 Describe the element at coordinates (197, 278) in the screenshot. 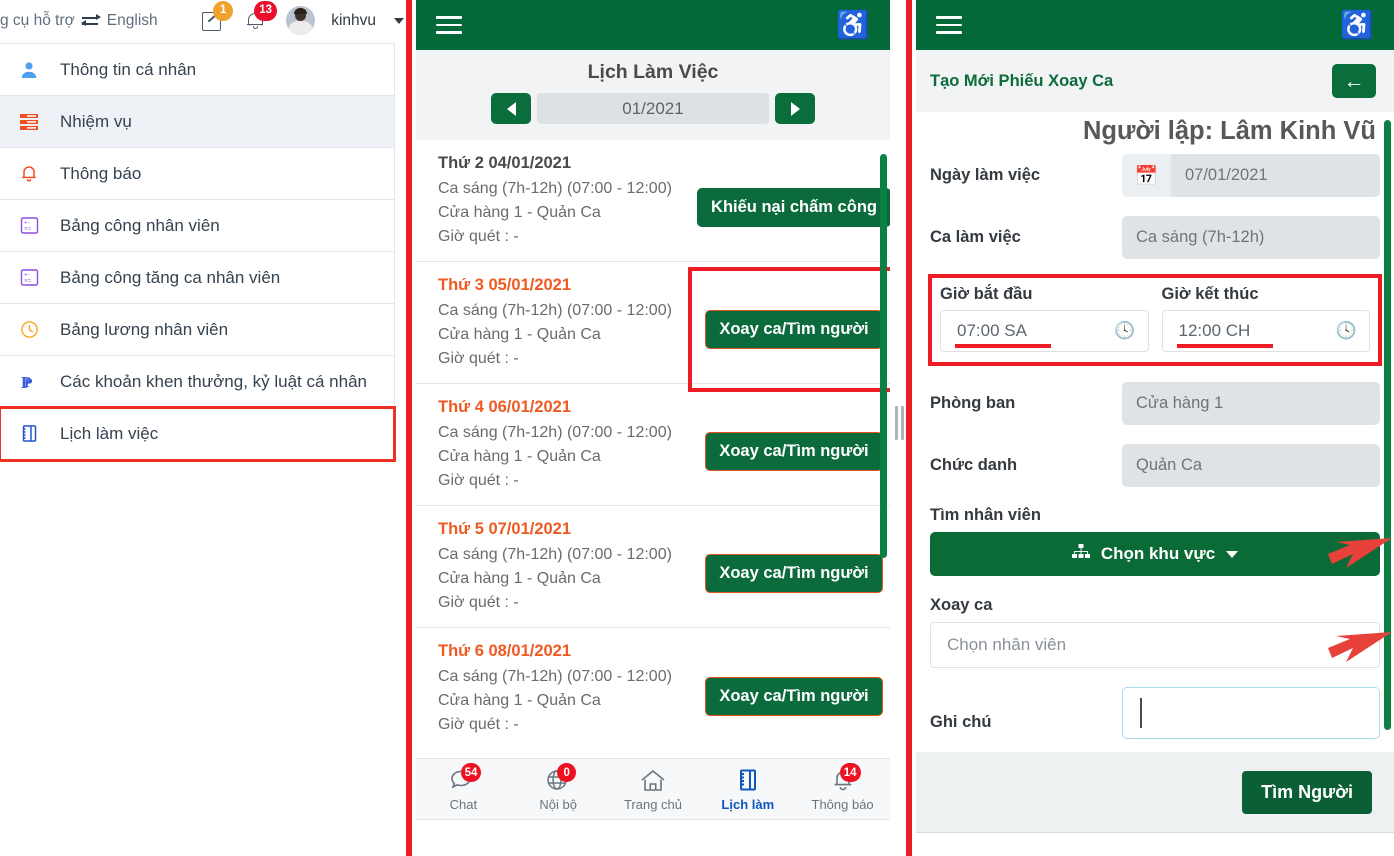

I see `sidebar-item-bang-cong-tang-ca: +- ×= Bảng công tăng ca nhân viên` at that location.